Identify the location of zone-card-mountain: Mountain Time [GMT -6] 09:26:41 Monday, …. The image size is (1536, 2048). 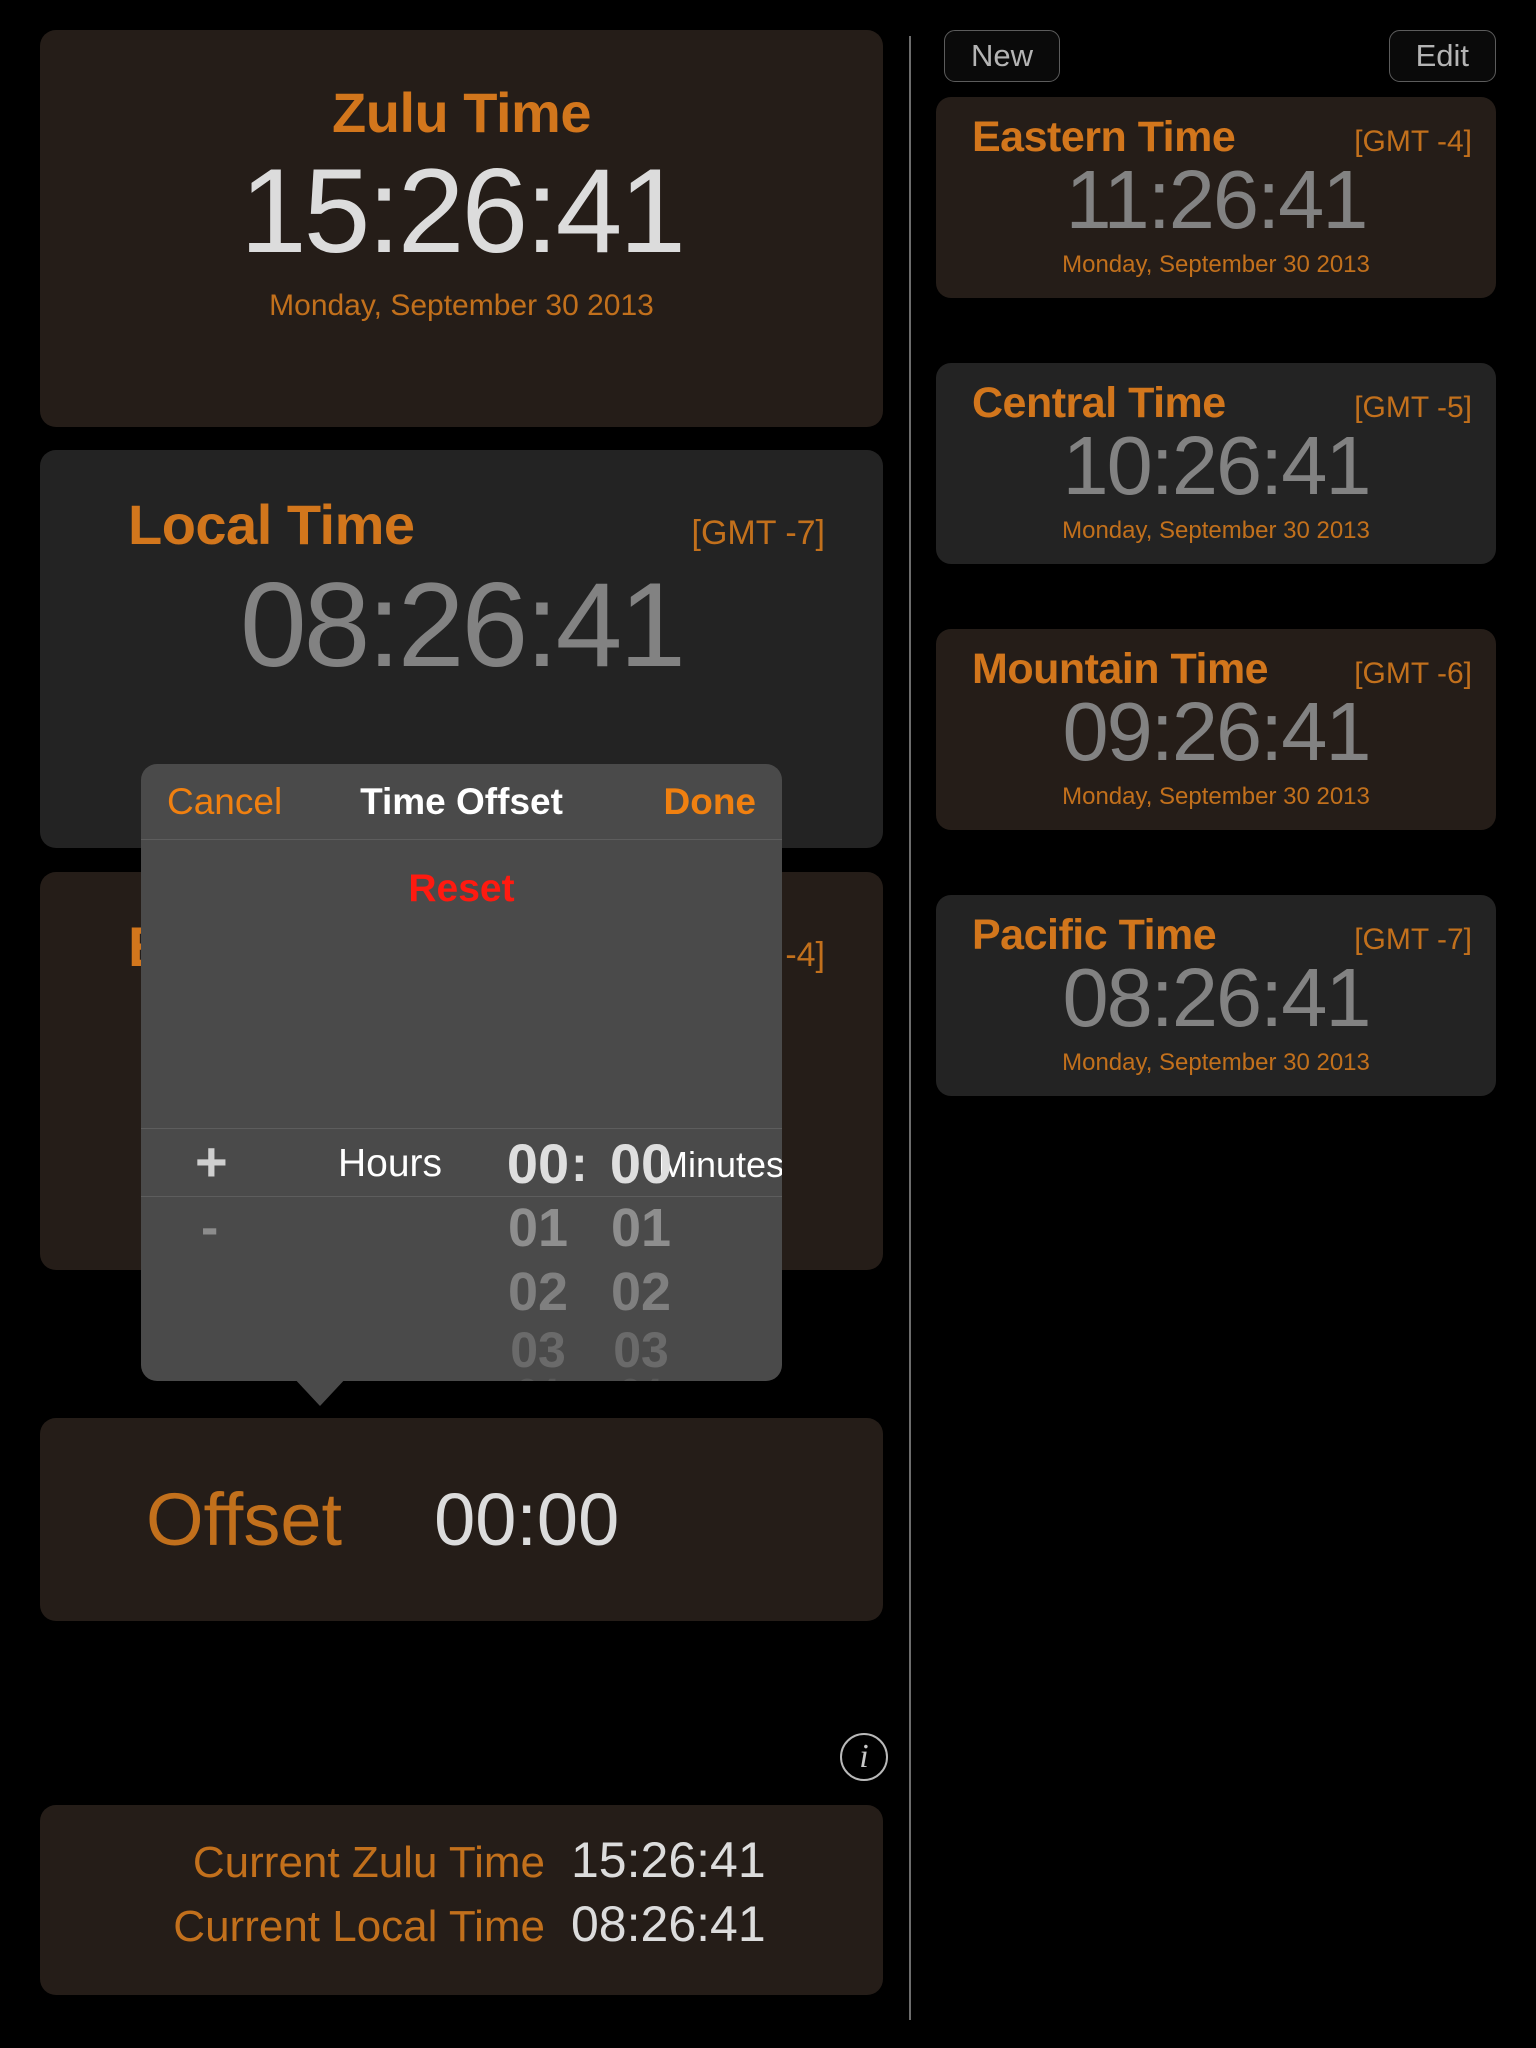
(1216, 729).